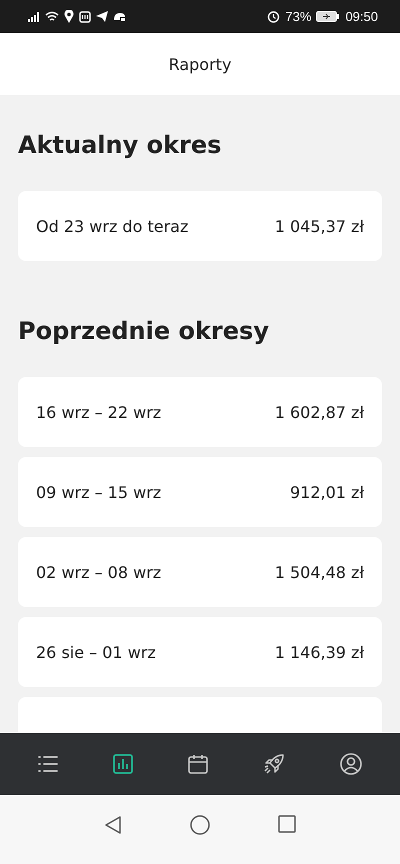  I want to click on battery-percent: 73%, so click(298, 16).